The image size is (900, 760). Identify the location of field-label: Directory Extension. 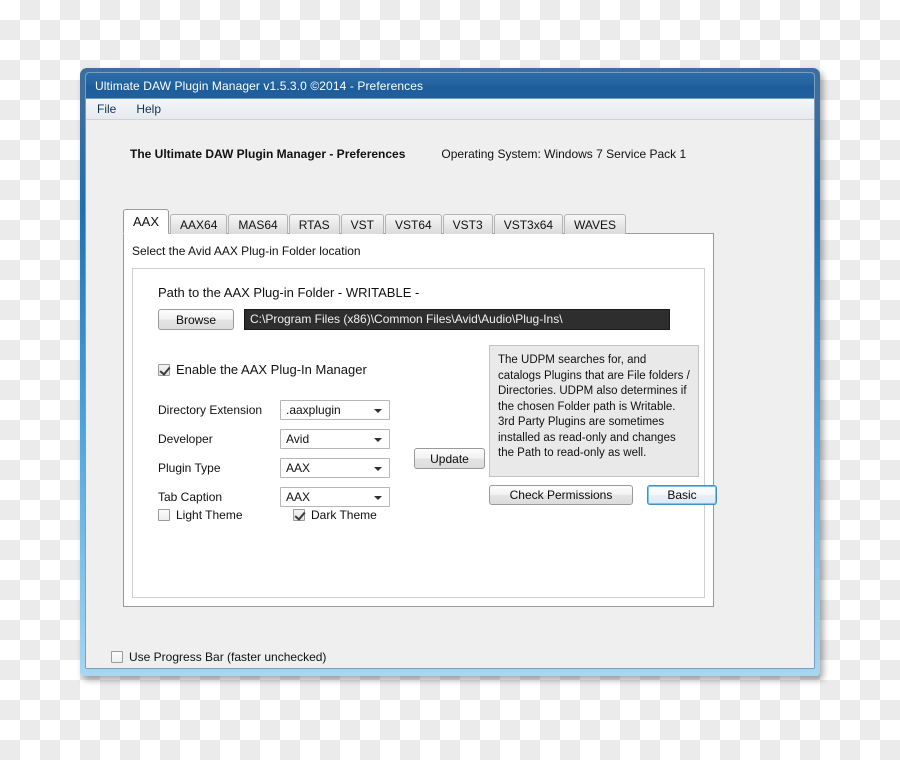
(210, 410).